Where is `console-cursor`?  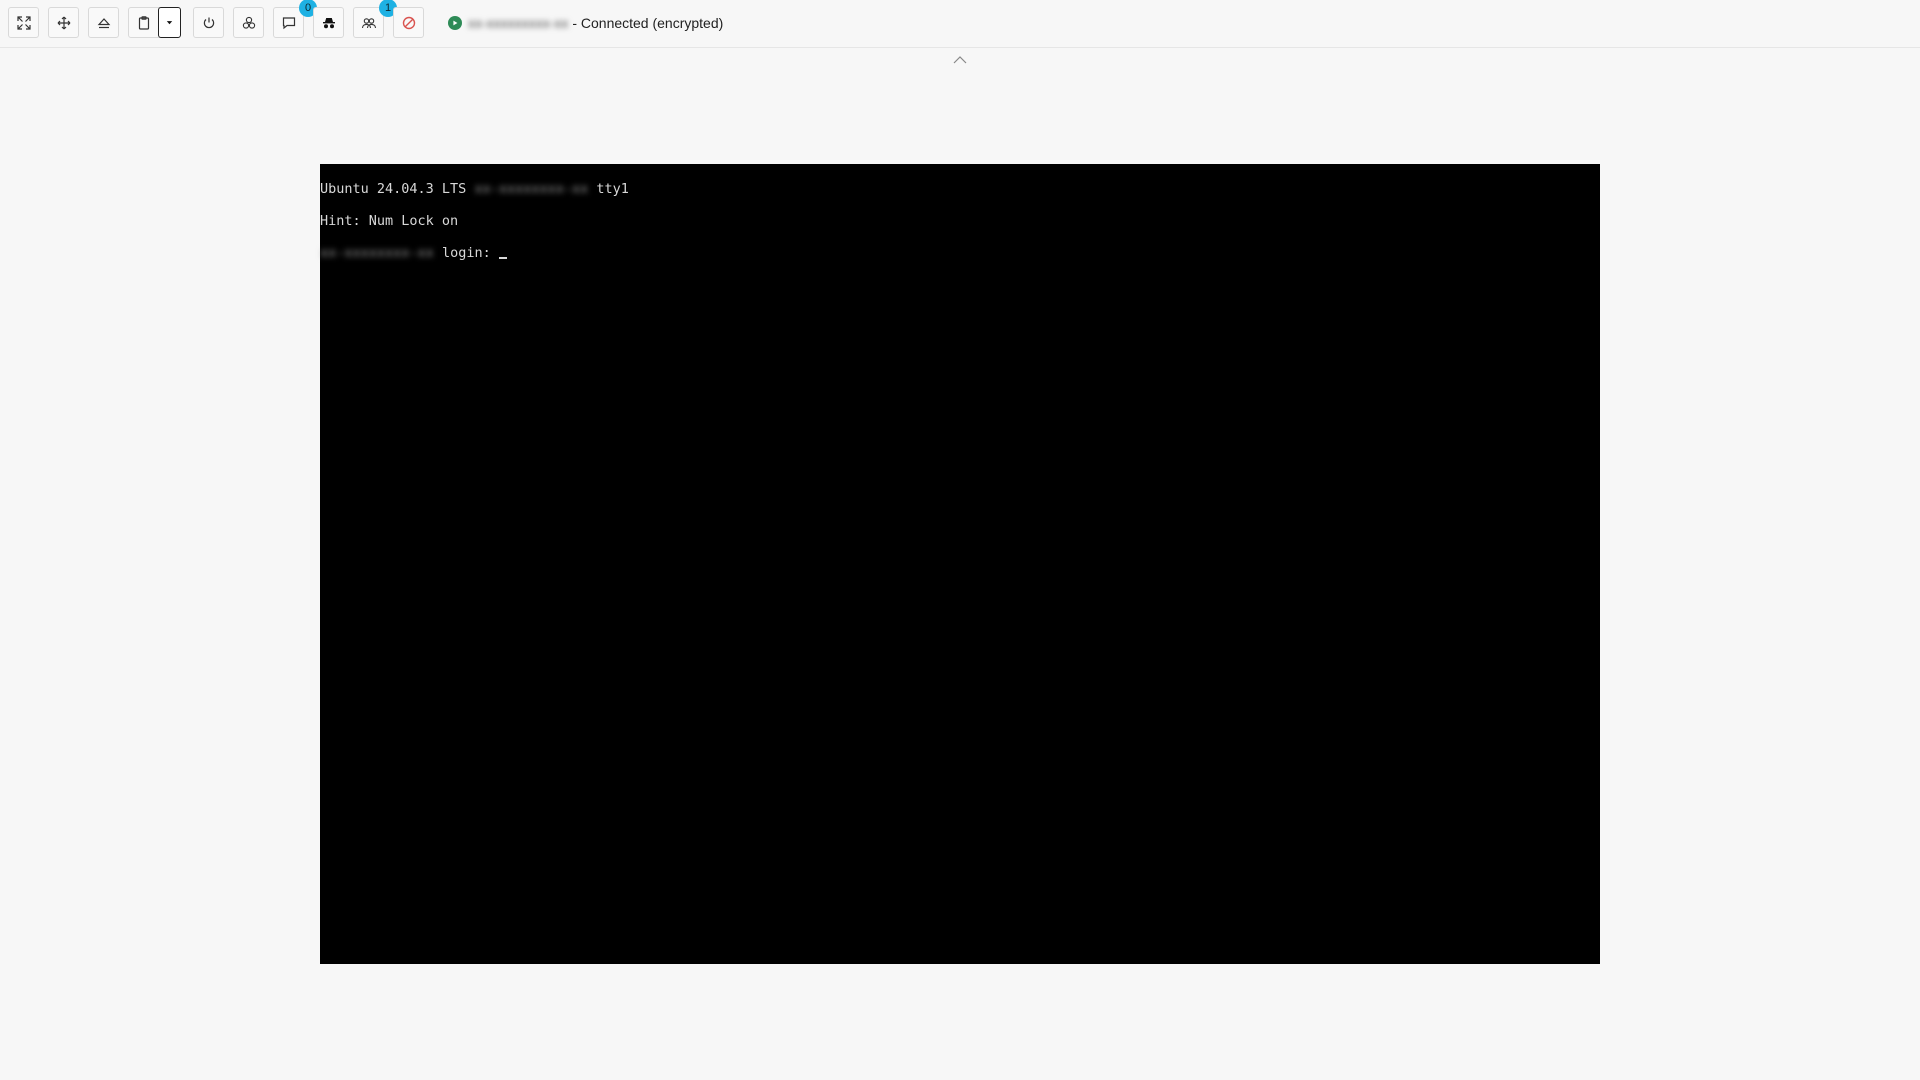 console-cursor is located at coordinates (502, 258).